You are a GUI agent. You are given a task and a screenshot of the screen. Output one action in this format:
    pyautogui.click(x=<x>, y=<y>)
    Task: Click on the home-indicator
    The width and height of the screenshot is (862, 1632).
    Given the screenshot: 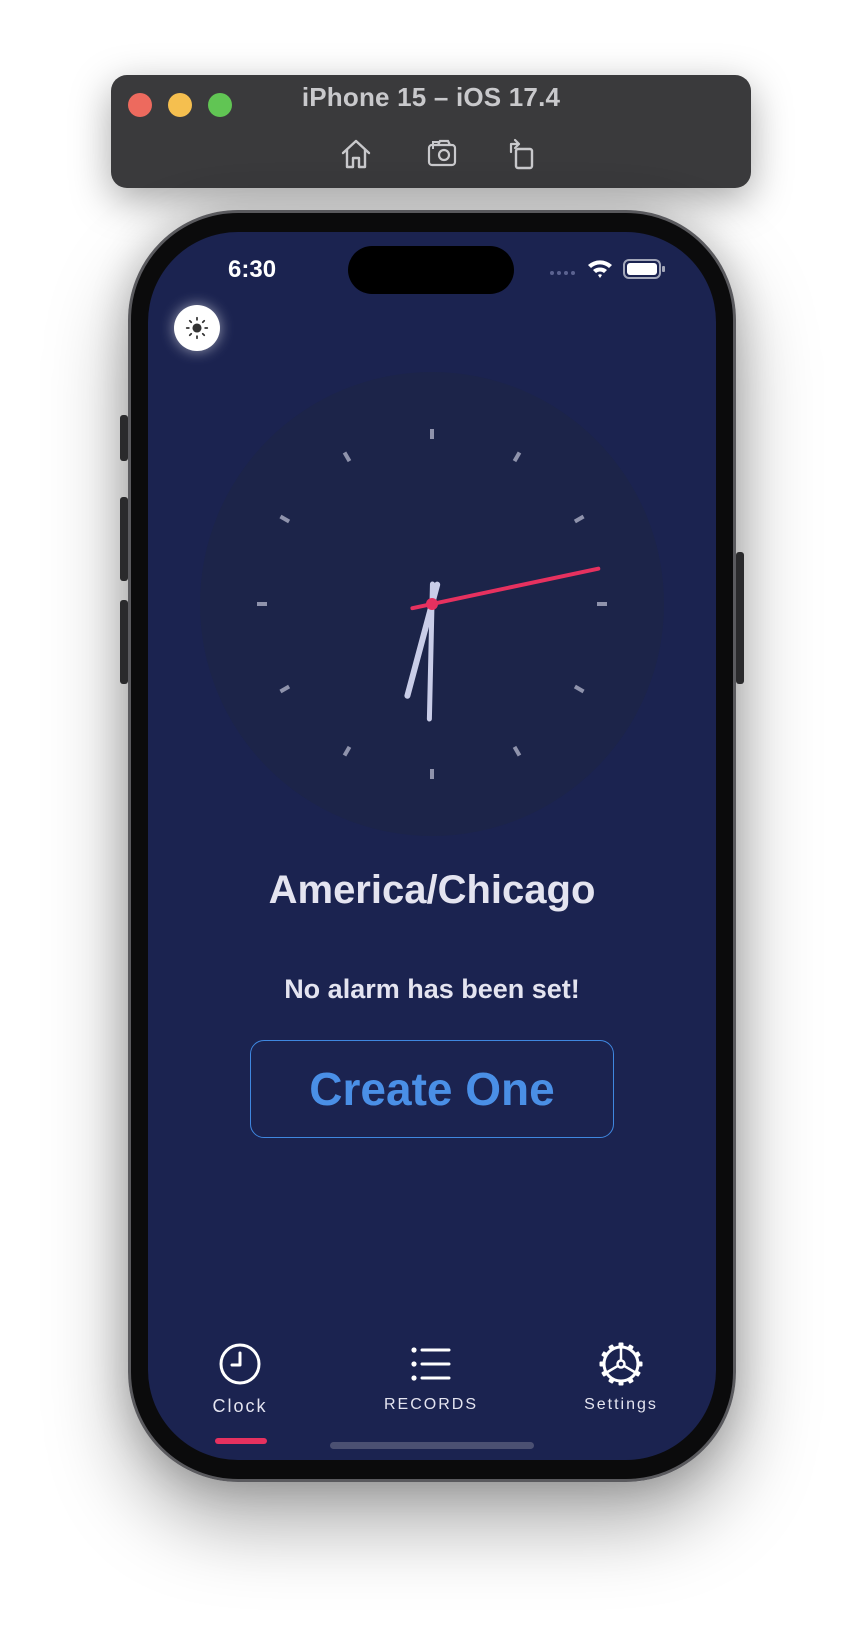 What is the action you would take?
    pyautogui.click(x=432, y=1445)
    